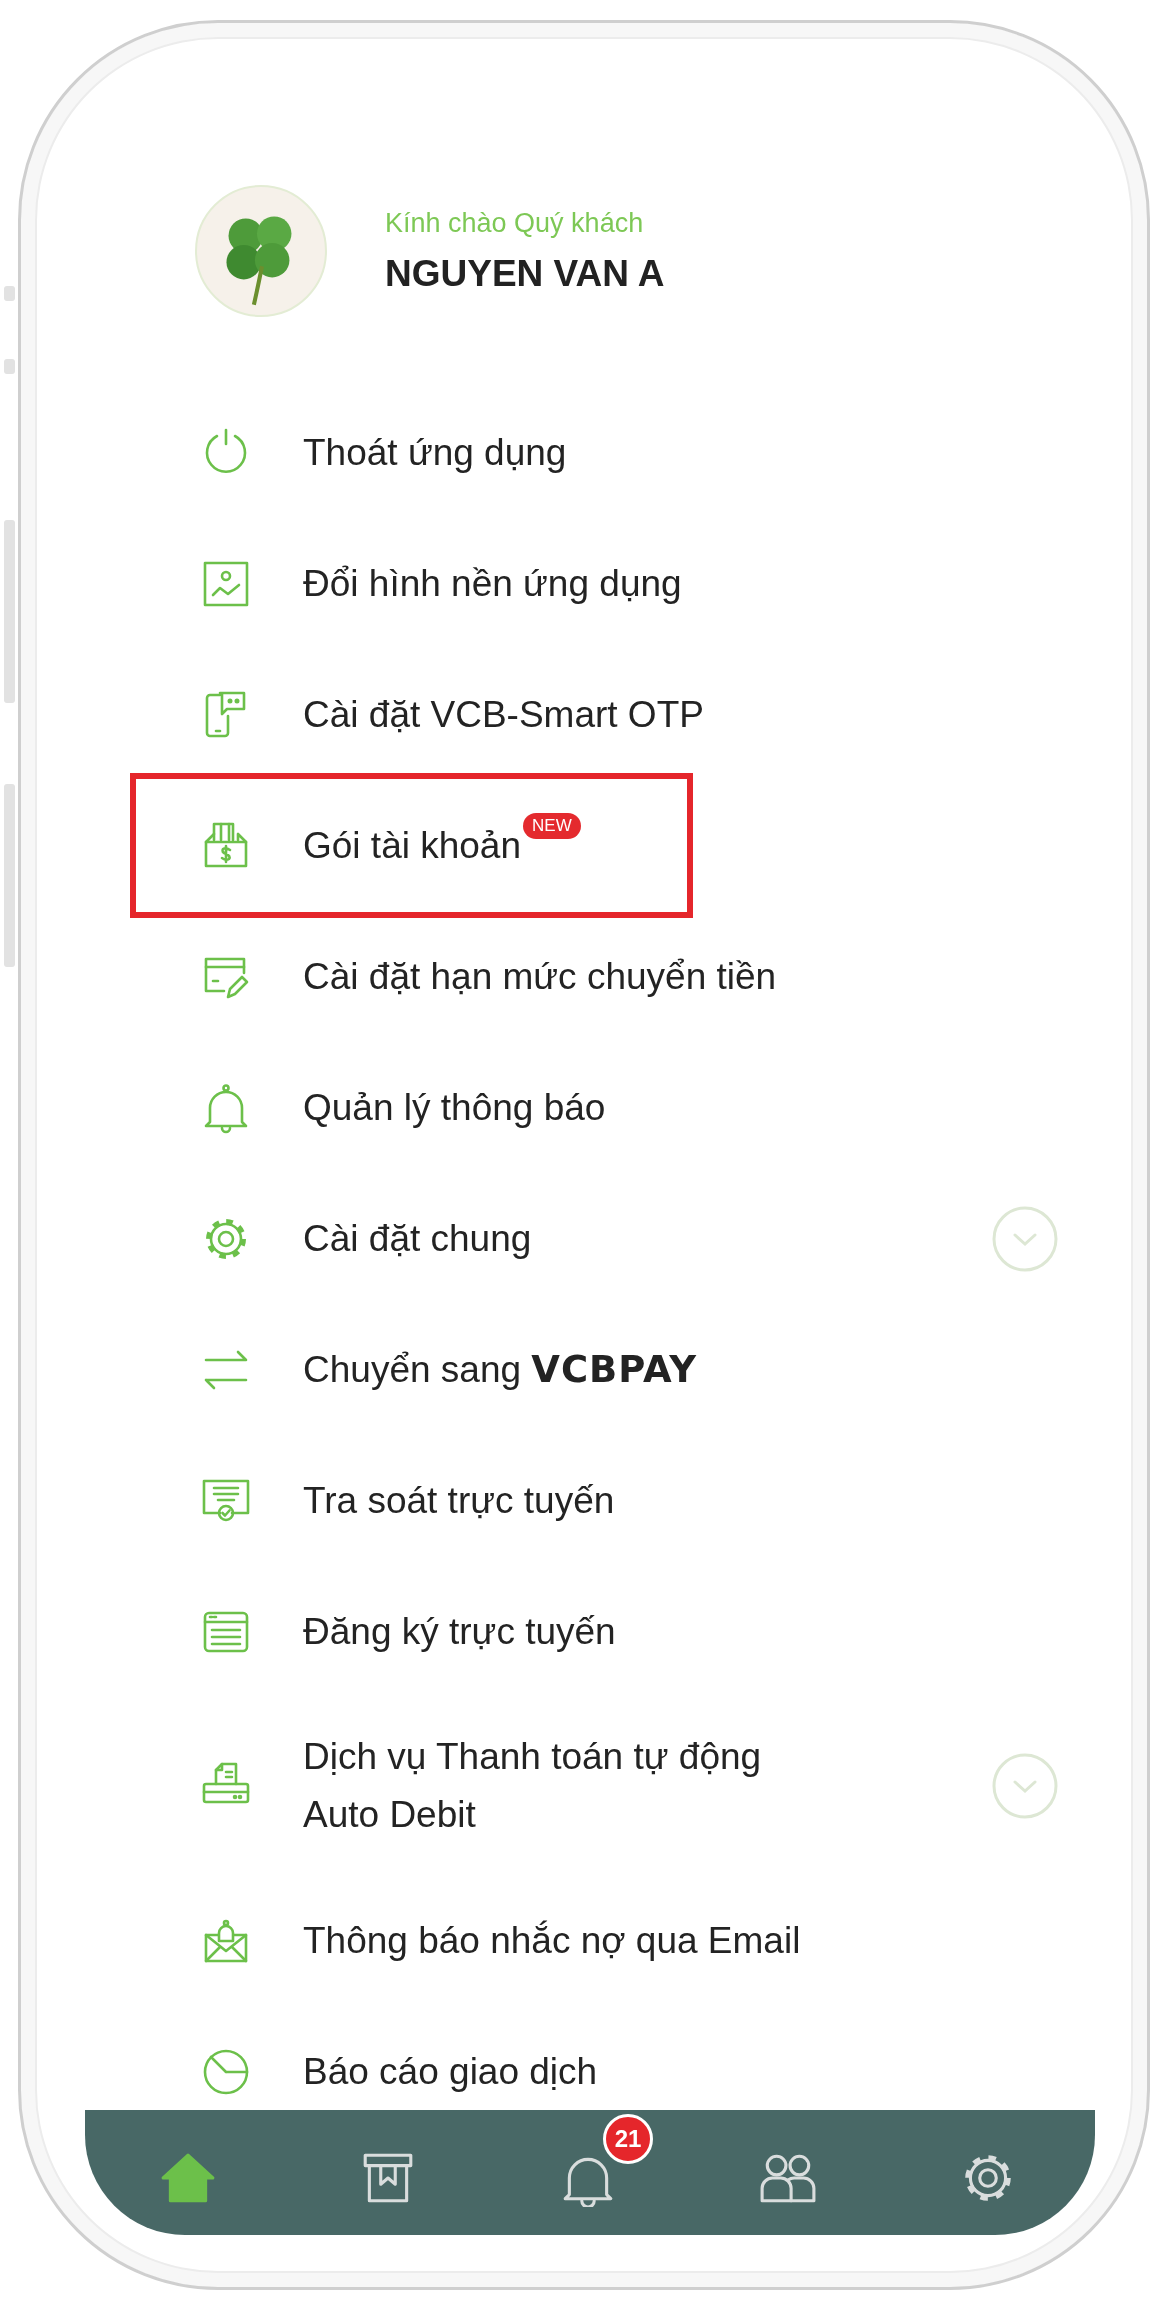  Describe the element at coordinates (450, 2071) in the screenshot. I see `menu-item: Báo cáo giao dịch` at that location.